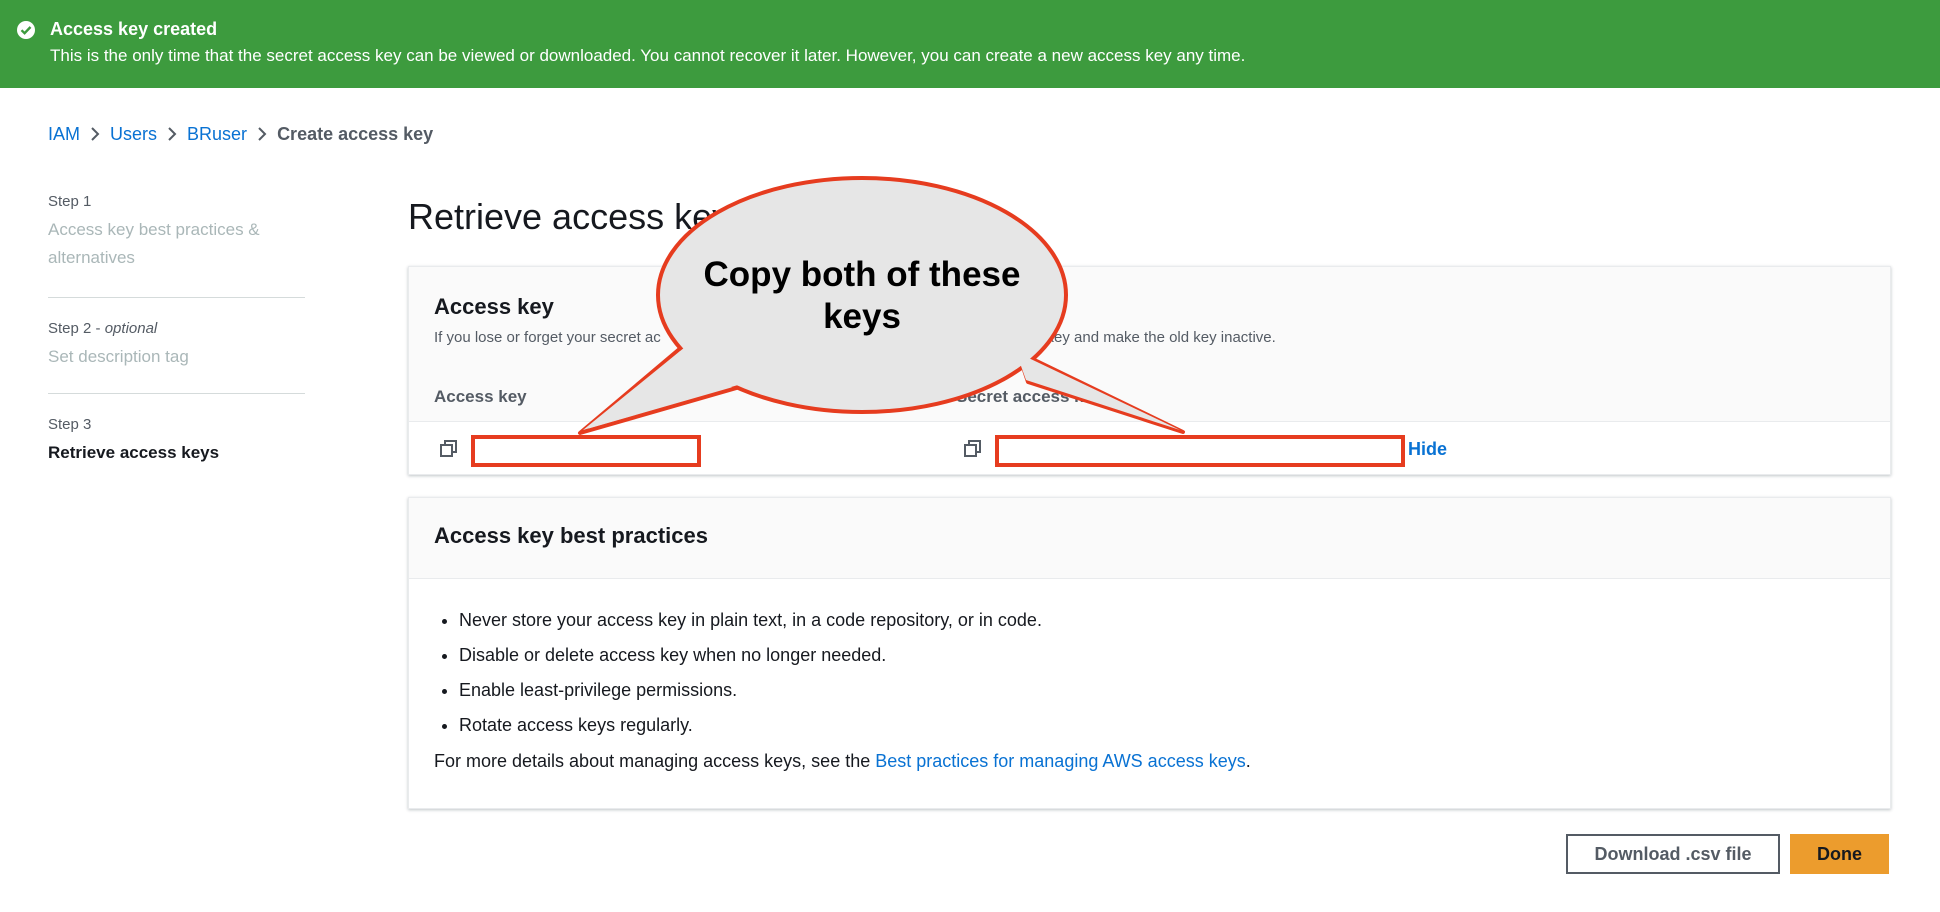 This screenshot has height=912, width=1940. What do you see at coordinates (1149, 538) in the screenshot?
I see `best-practices-header: Access key best practices` at bounding box center [1149, 538].